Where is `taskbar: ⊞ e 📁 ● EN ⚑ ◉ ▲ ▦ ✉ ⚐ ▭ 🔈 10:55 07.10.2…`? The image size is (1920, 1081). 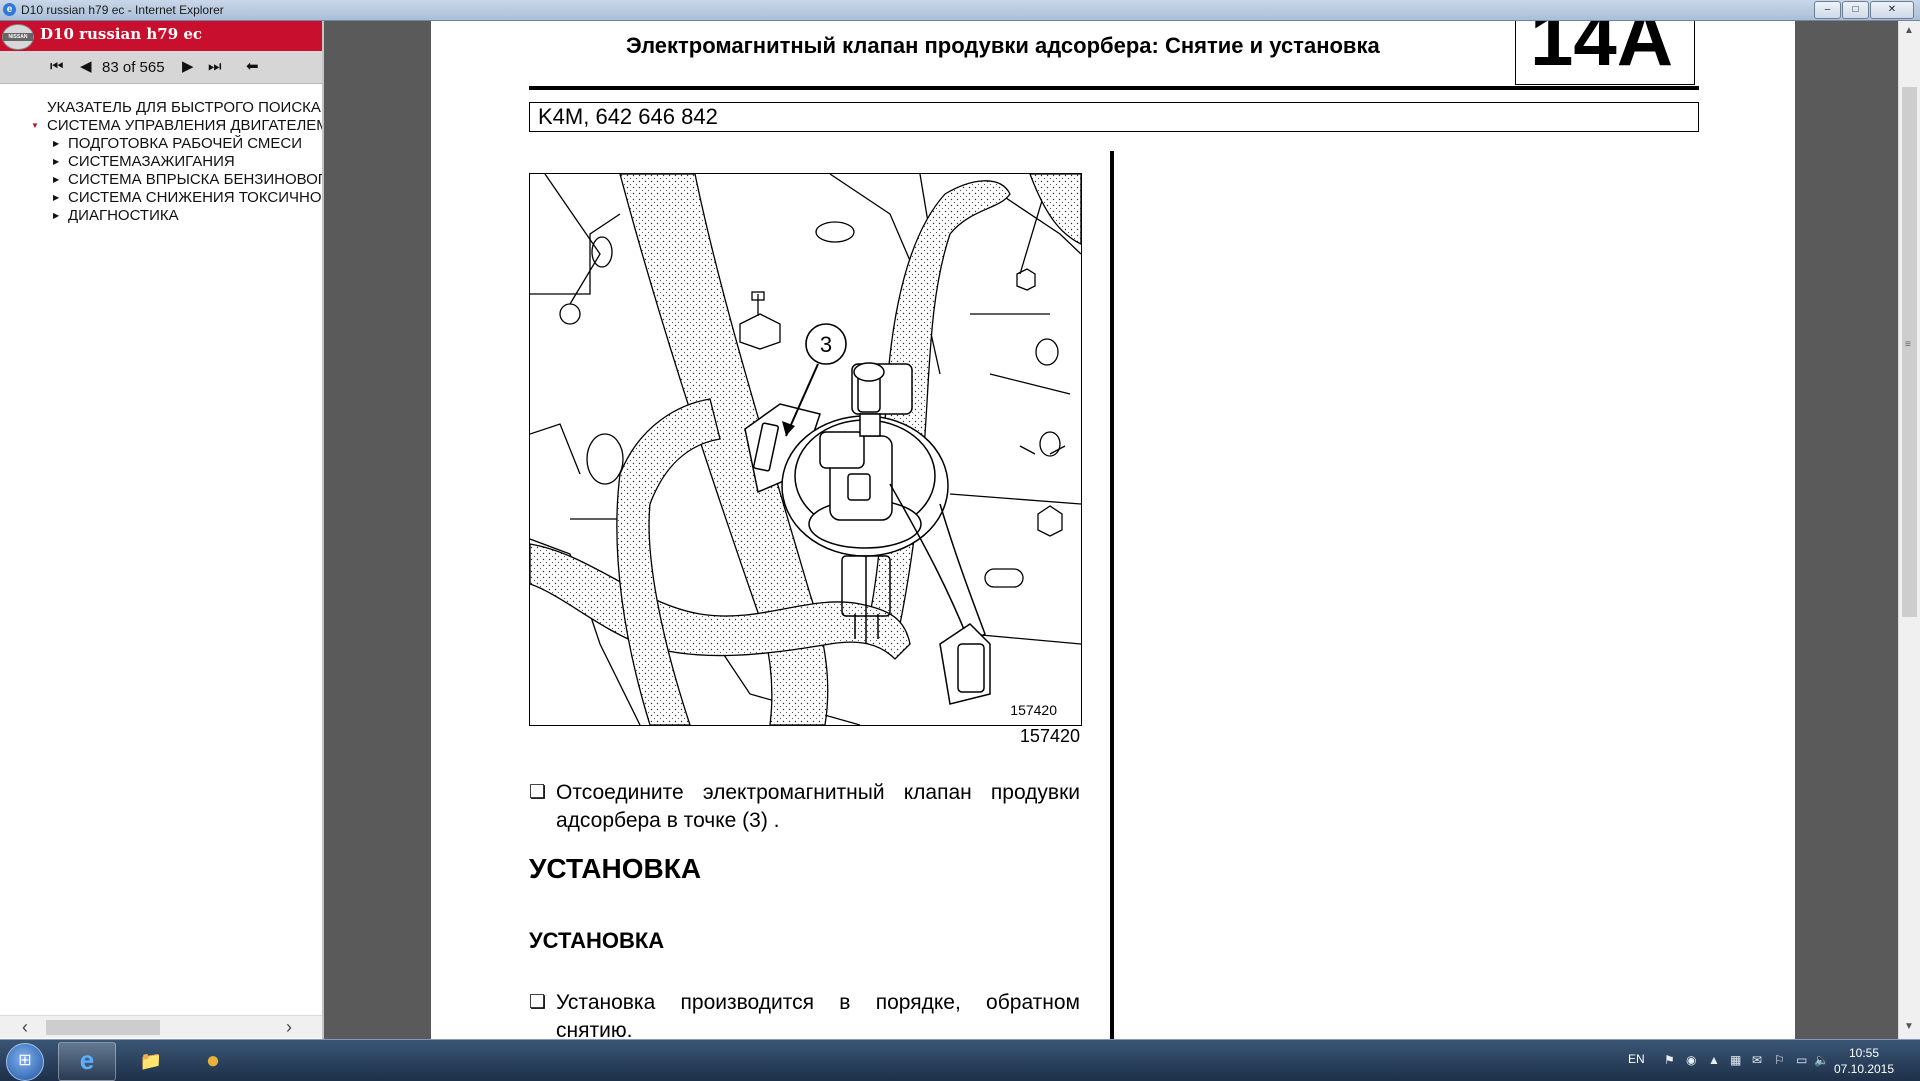 taskbar: ⊞ e 📁 ● EN ⚑ ◉ ▲ ▦ ✉ ⚐ ▭ 🔈 10:55 07.10.2… is located at coordinates (960, 1060).